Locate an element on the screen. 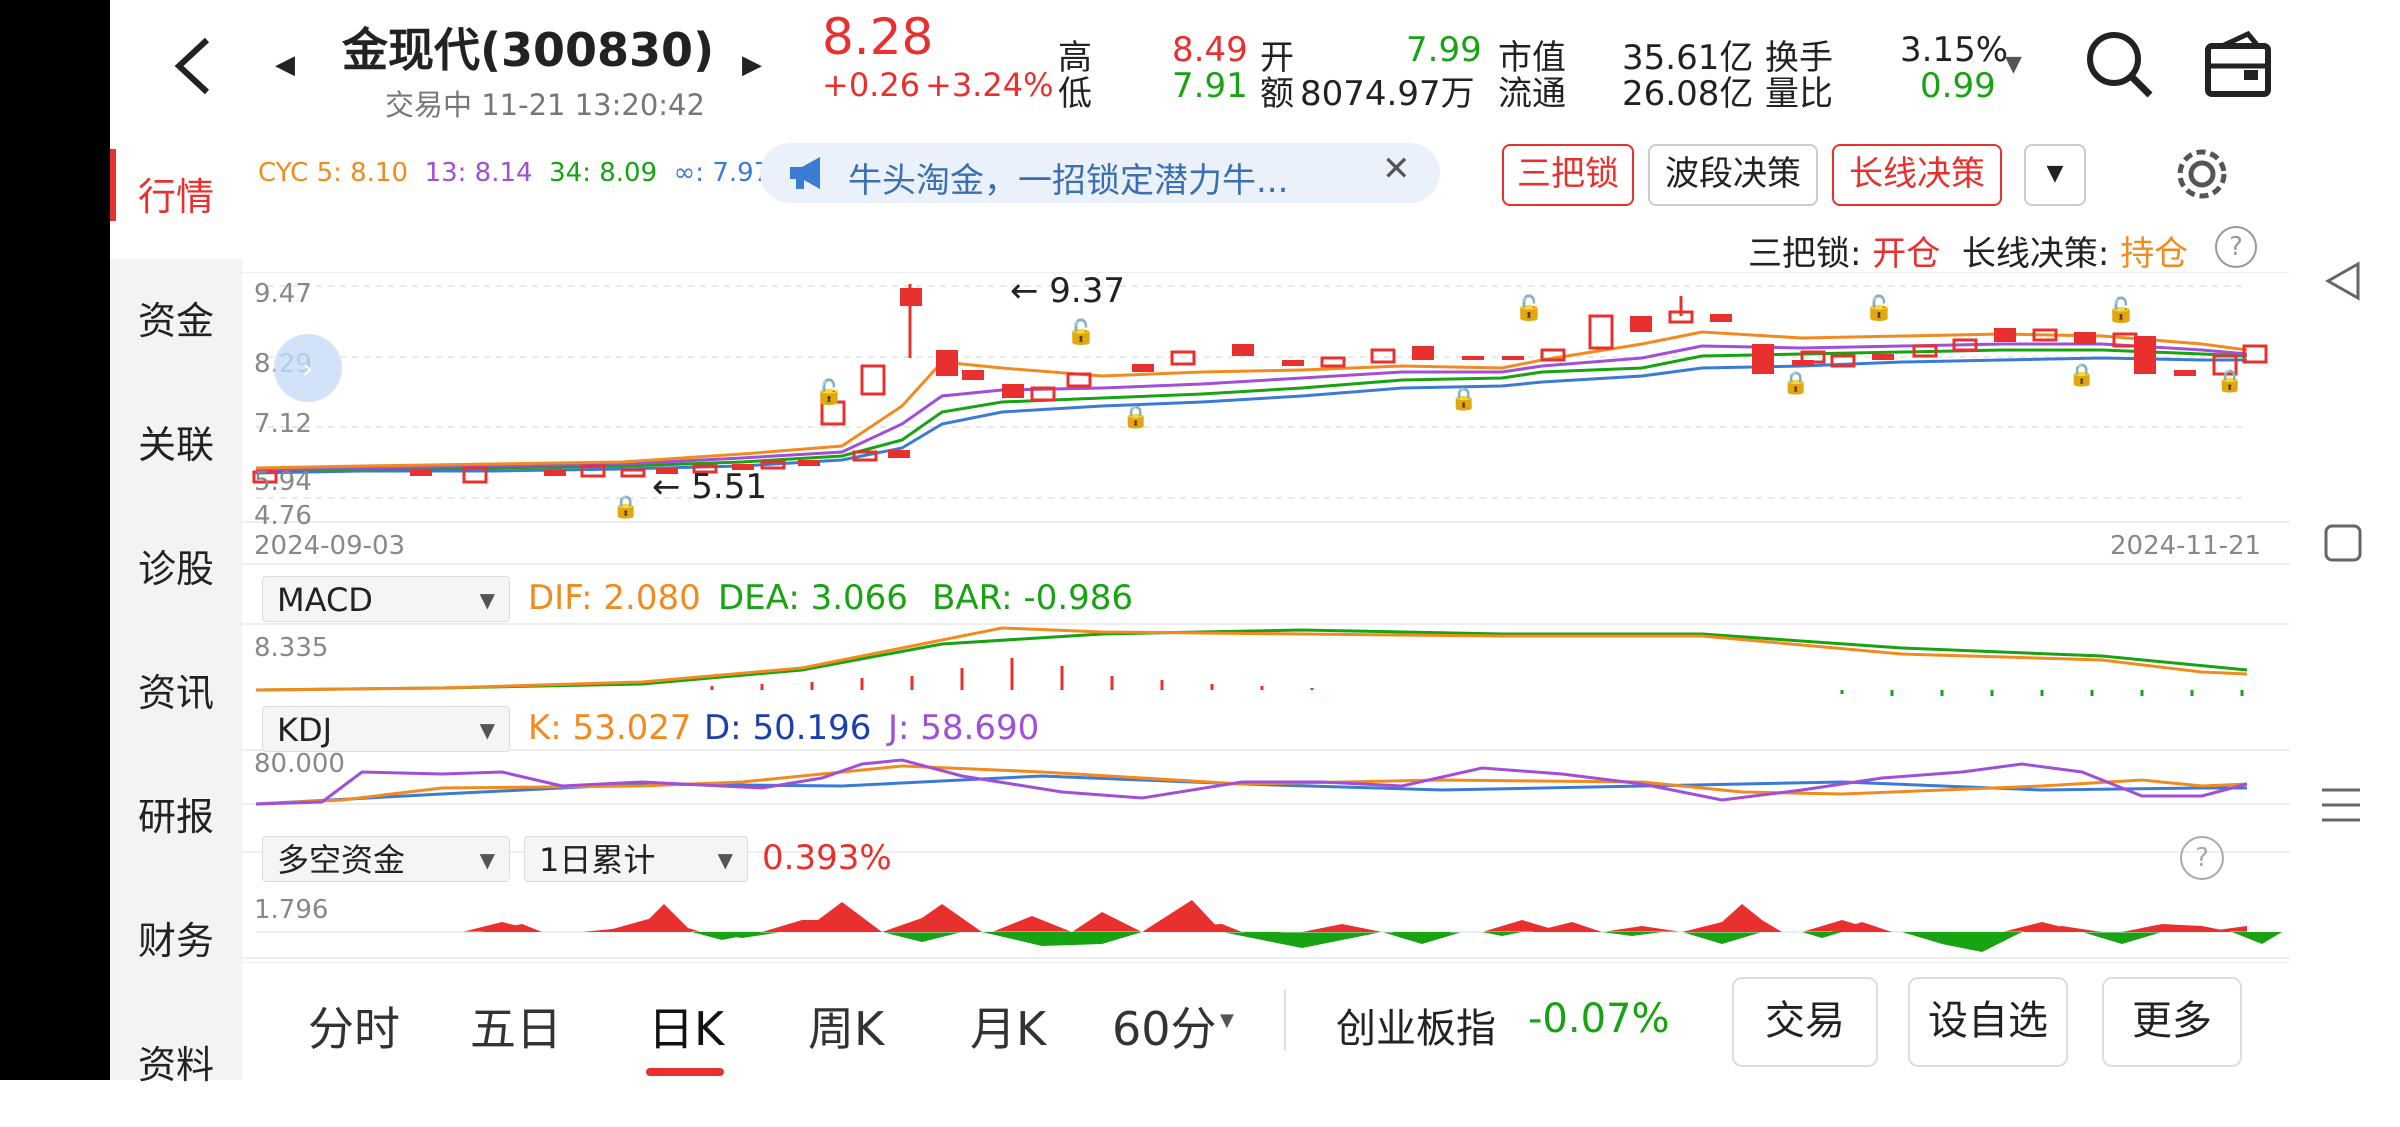 This screenshot has width=2400, height=1127. ma-legend: CYC 5: 8.10 13: 8.14 34: 8.09 ∞: 7.97 is located at coordinates (514, 173).